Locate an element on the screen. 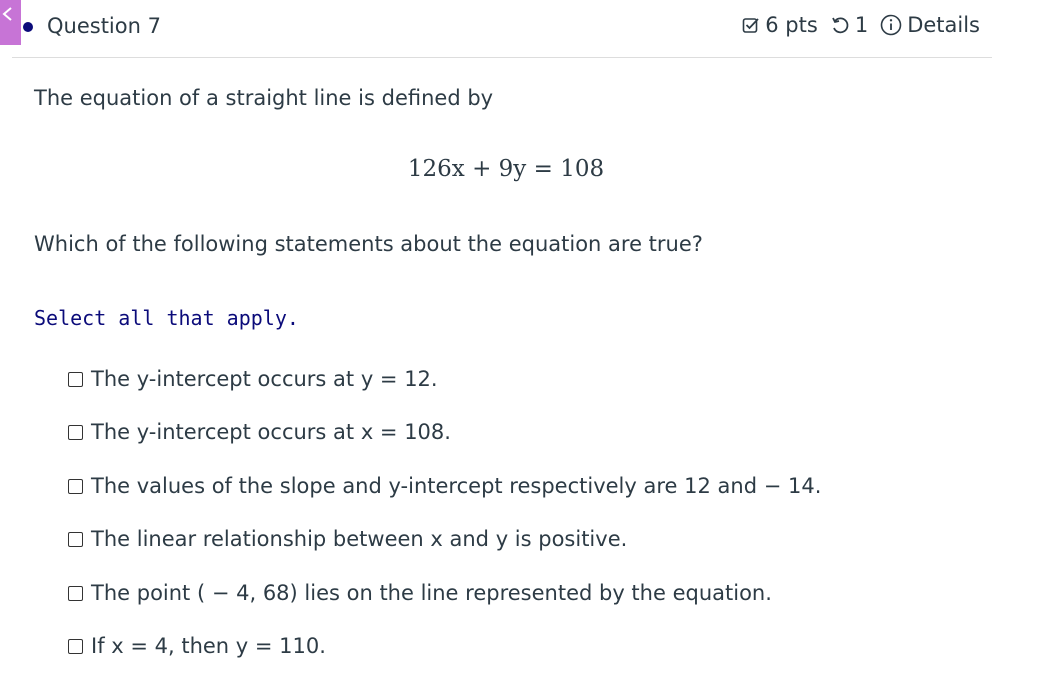 The width and height of the screenshot is (1044, 682). question-meta: 6 pts 1 Details is located at coordinates (861, 25).